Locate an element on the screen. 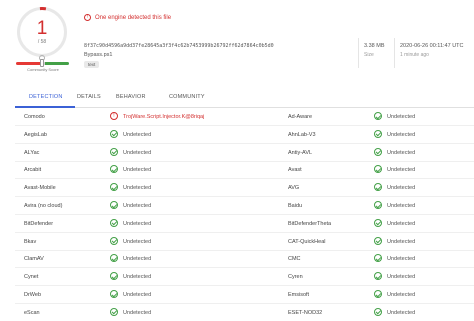 Image resolution: width=474 pixels, height=321 pixels. engine-name: AegisLab is located at coordinates (35, 134).